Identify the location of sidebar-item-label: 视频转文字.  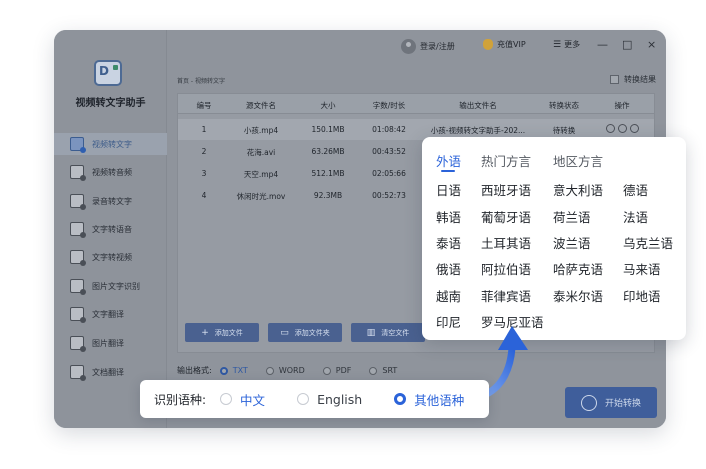
(112, 144).